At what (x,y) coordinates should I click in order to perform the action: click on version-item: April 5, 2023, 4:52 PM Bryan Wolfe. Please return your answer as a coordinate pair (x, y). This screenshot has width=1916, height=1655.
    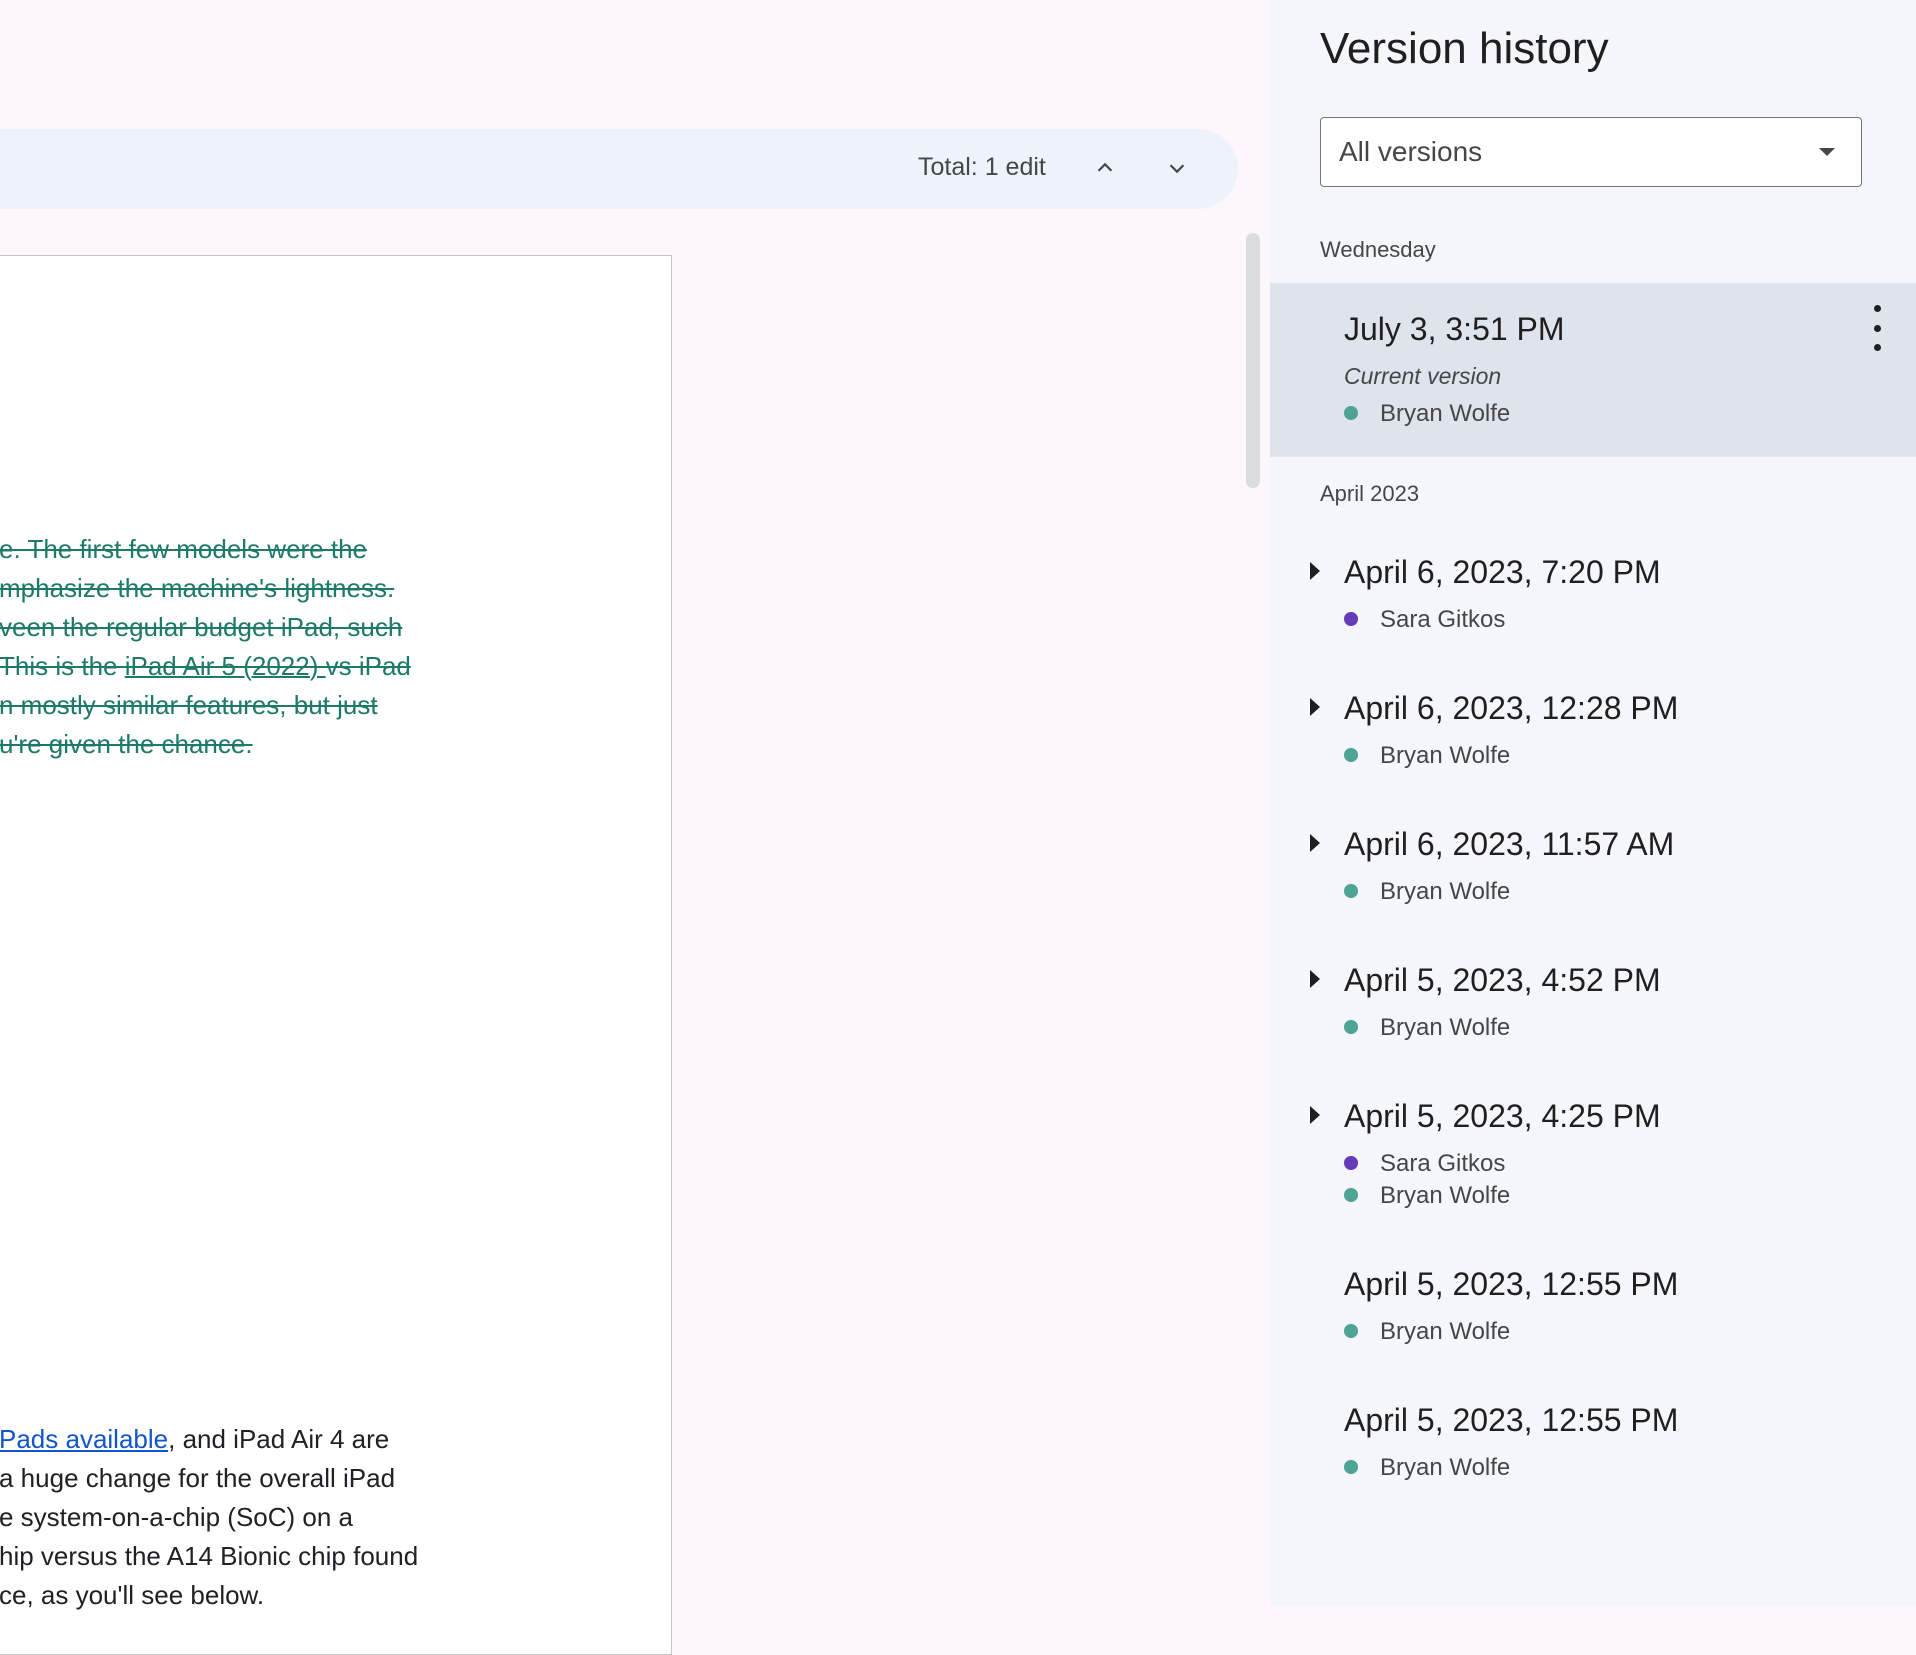
    Looking at the image, I should click on (1593, 1008).